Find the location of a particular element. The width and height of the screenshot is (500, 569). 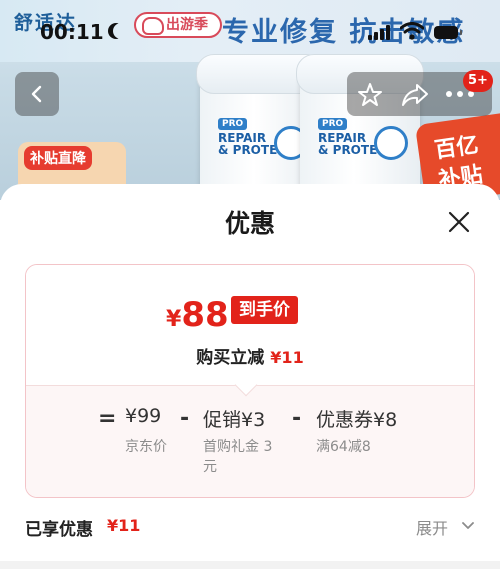

back-button is located at coordinates (37, 94).